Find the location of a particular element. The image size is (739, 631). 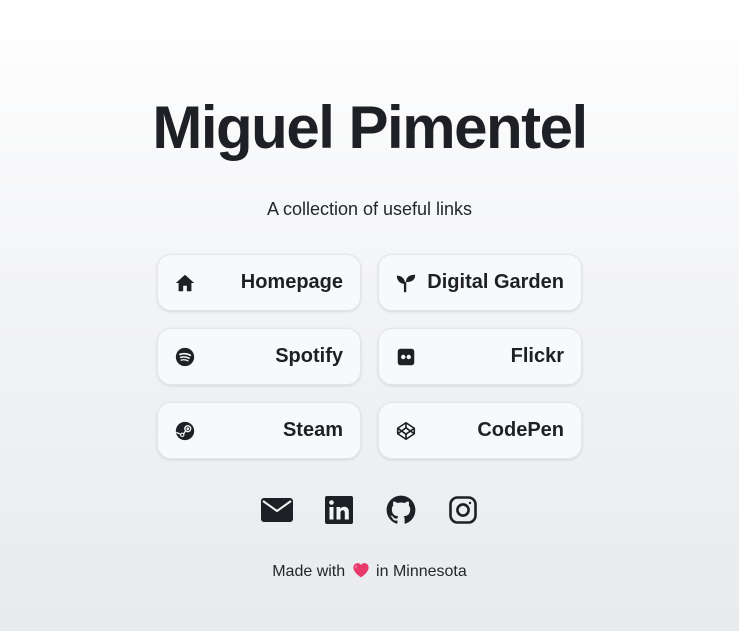

flickr-link-label: Flickr is located at coordinates (537, 356).